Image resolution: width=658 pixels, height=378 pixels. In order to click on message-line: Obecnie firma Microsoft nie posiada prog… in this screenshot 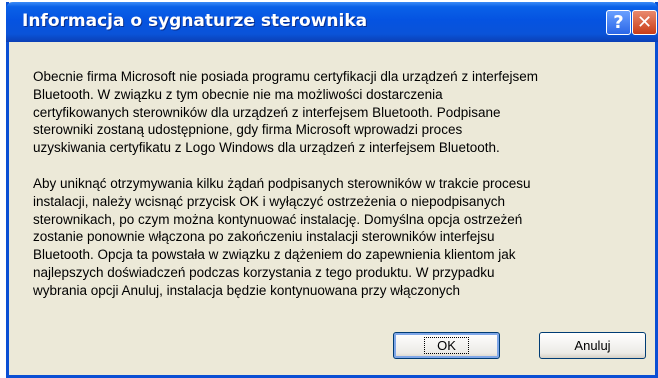, I will do `click(285, 76)`.